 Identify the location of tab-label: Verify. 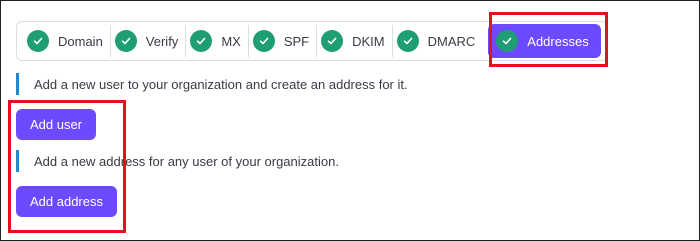
(162, 41).